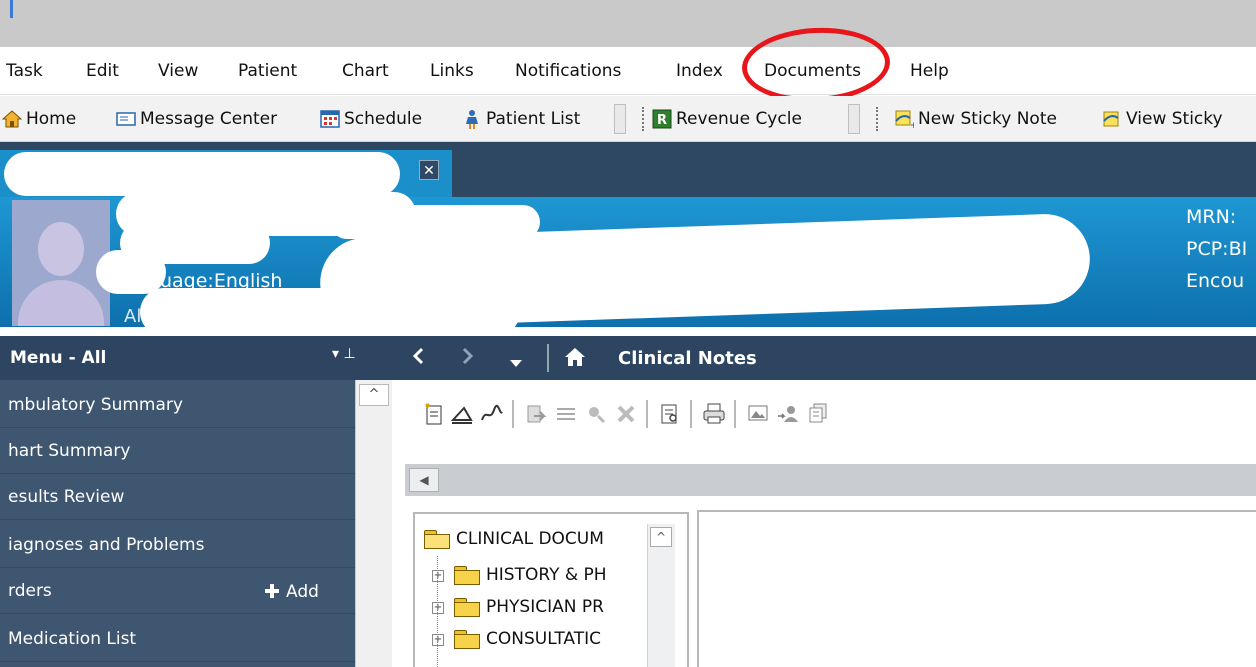  Describe the element at coordinates (330, 312) in the screenshot. I see `redaction-lower` at that location.